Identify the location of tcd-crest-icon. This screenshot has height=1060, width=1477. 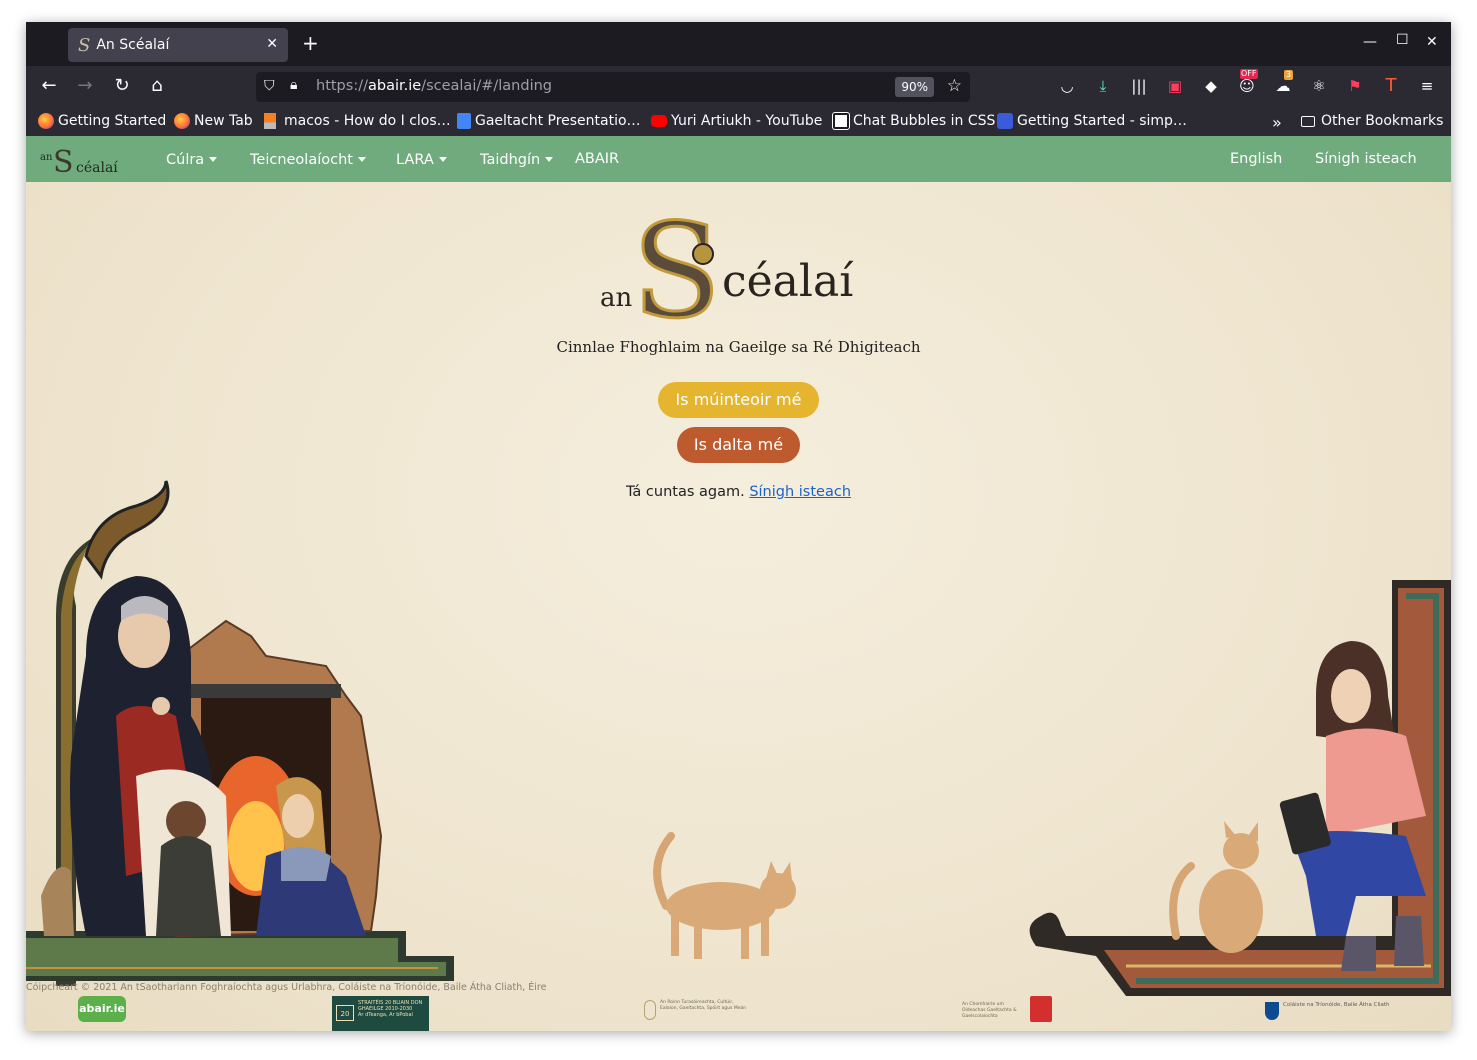
(1272, 1011).